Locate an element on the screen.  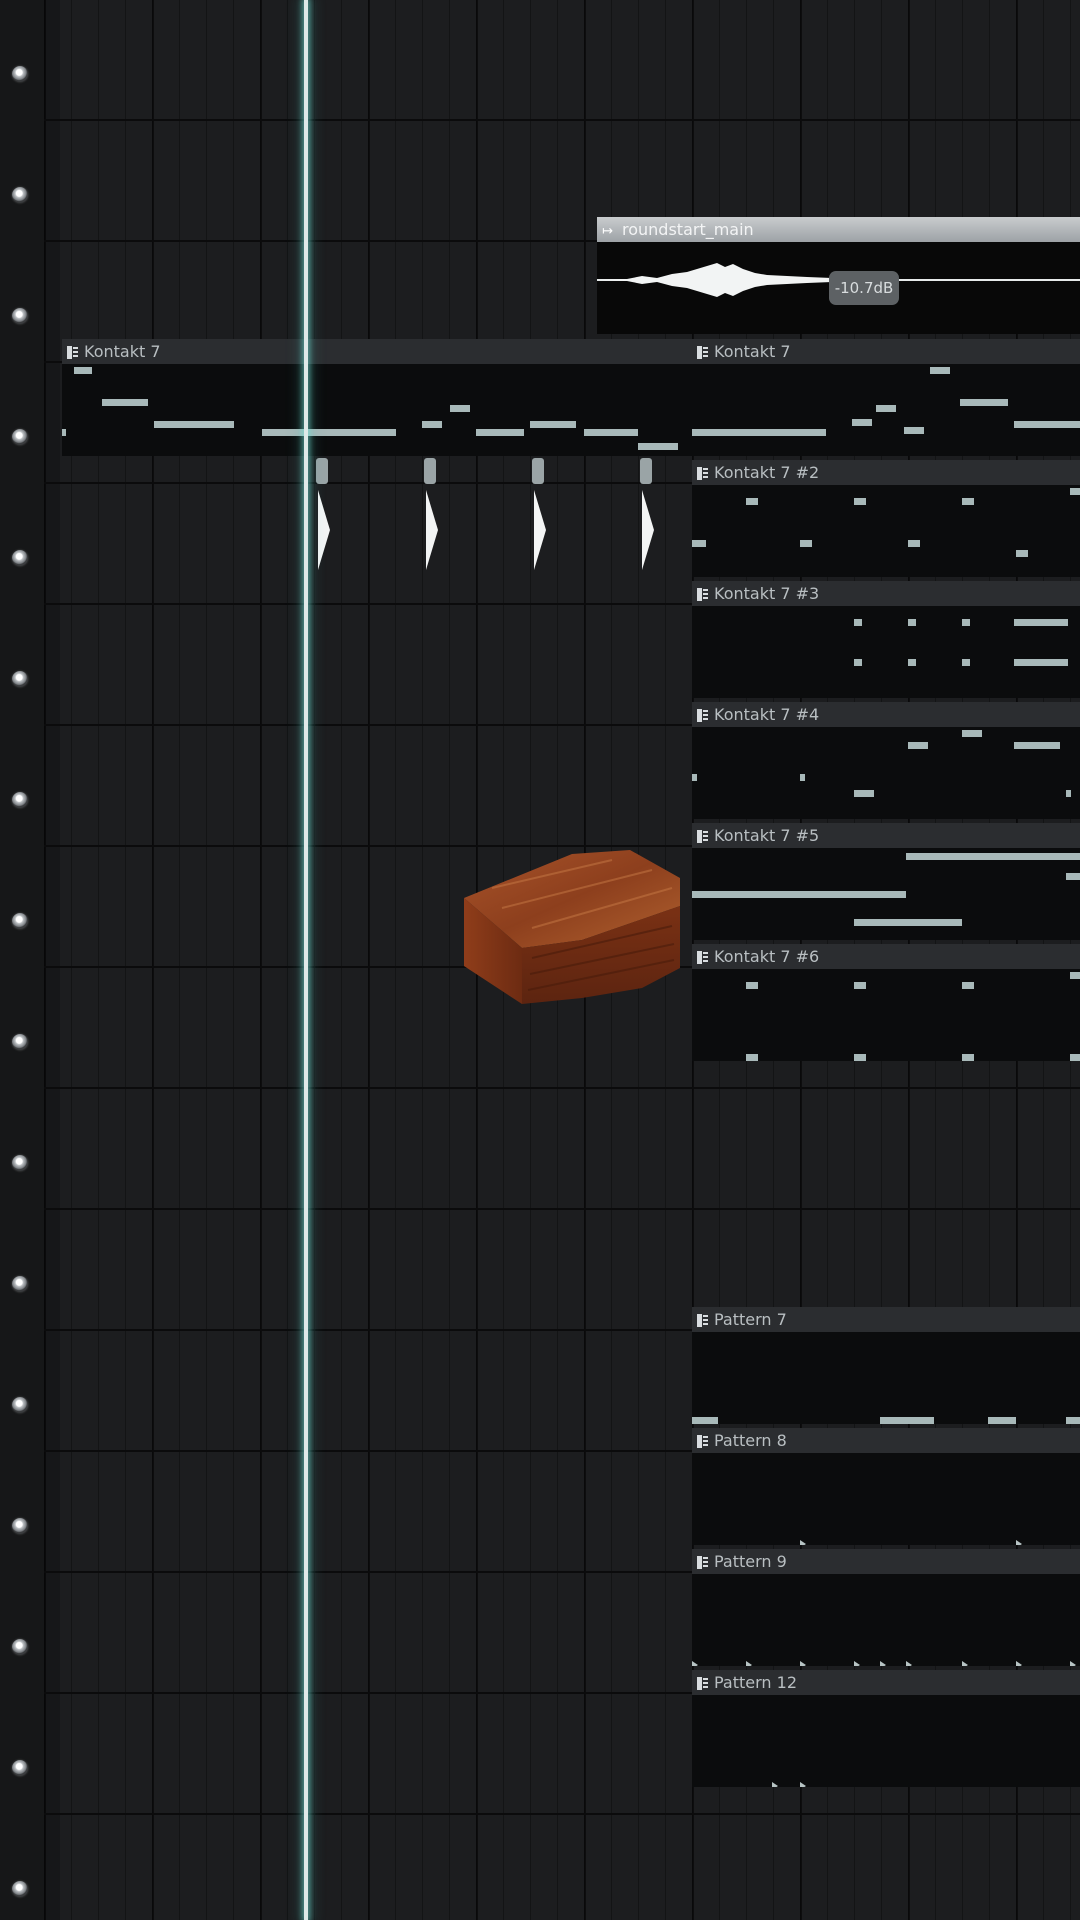
audio-clip-header: ↦ roundstart_main is located at coordinates (838, 229).